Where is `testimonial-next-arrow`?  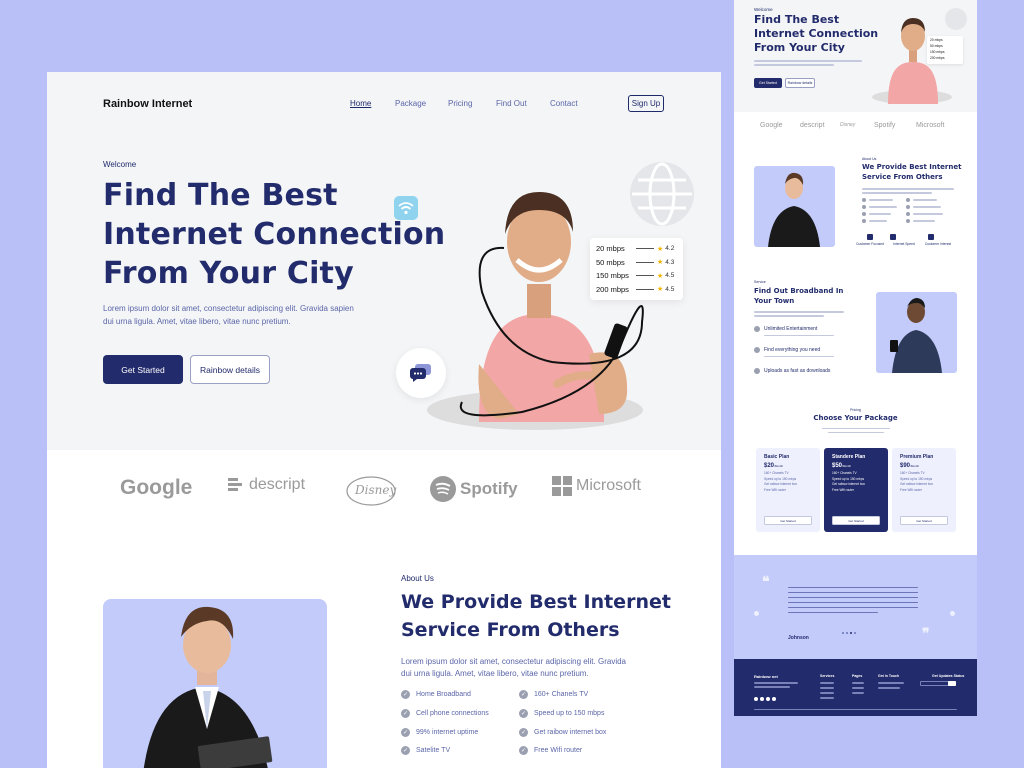 testimonial-next-arrow is located at coordinates (952, 613).